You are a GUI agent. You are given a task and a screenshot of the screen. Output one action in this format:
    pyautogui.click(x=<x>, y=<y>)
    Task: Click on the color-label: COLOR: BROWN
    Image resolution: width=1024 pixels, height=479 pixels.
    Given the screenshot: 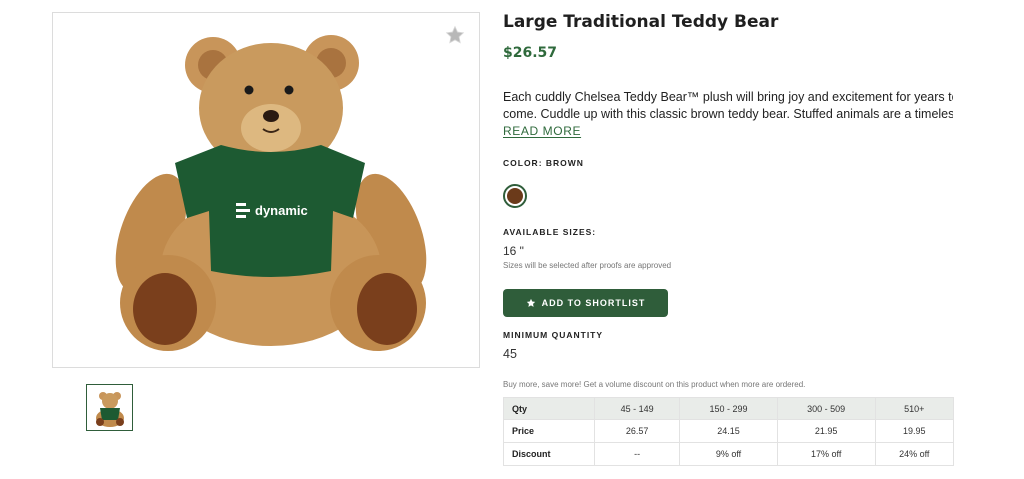 What is the action you would take?
    pyautogui.click(x=543, y=163)
    